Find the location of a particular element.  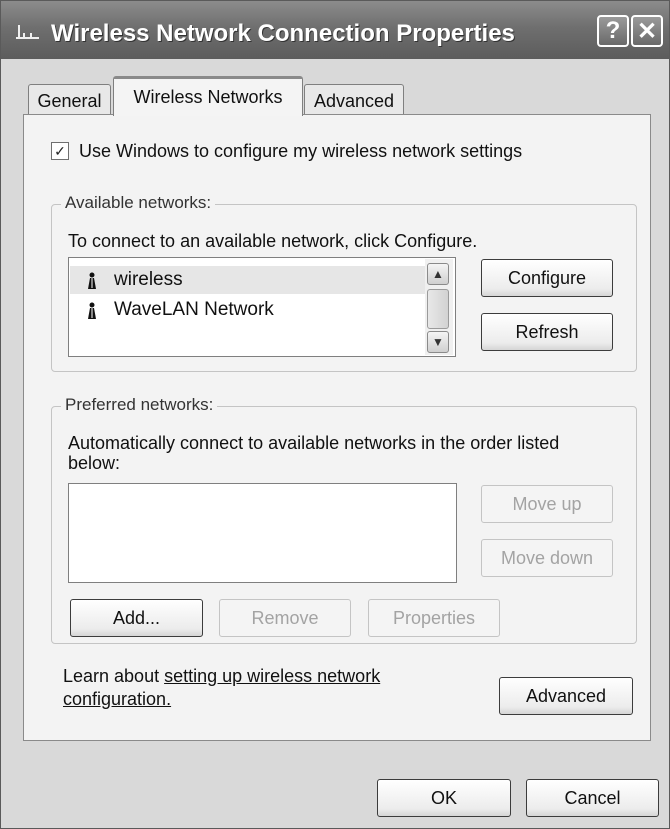

tab-general: General is located at coordinates (69, 99).